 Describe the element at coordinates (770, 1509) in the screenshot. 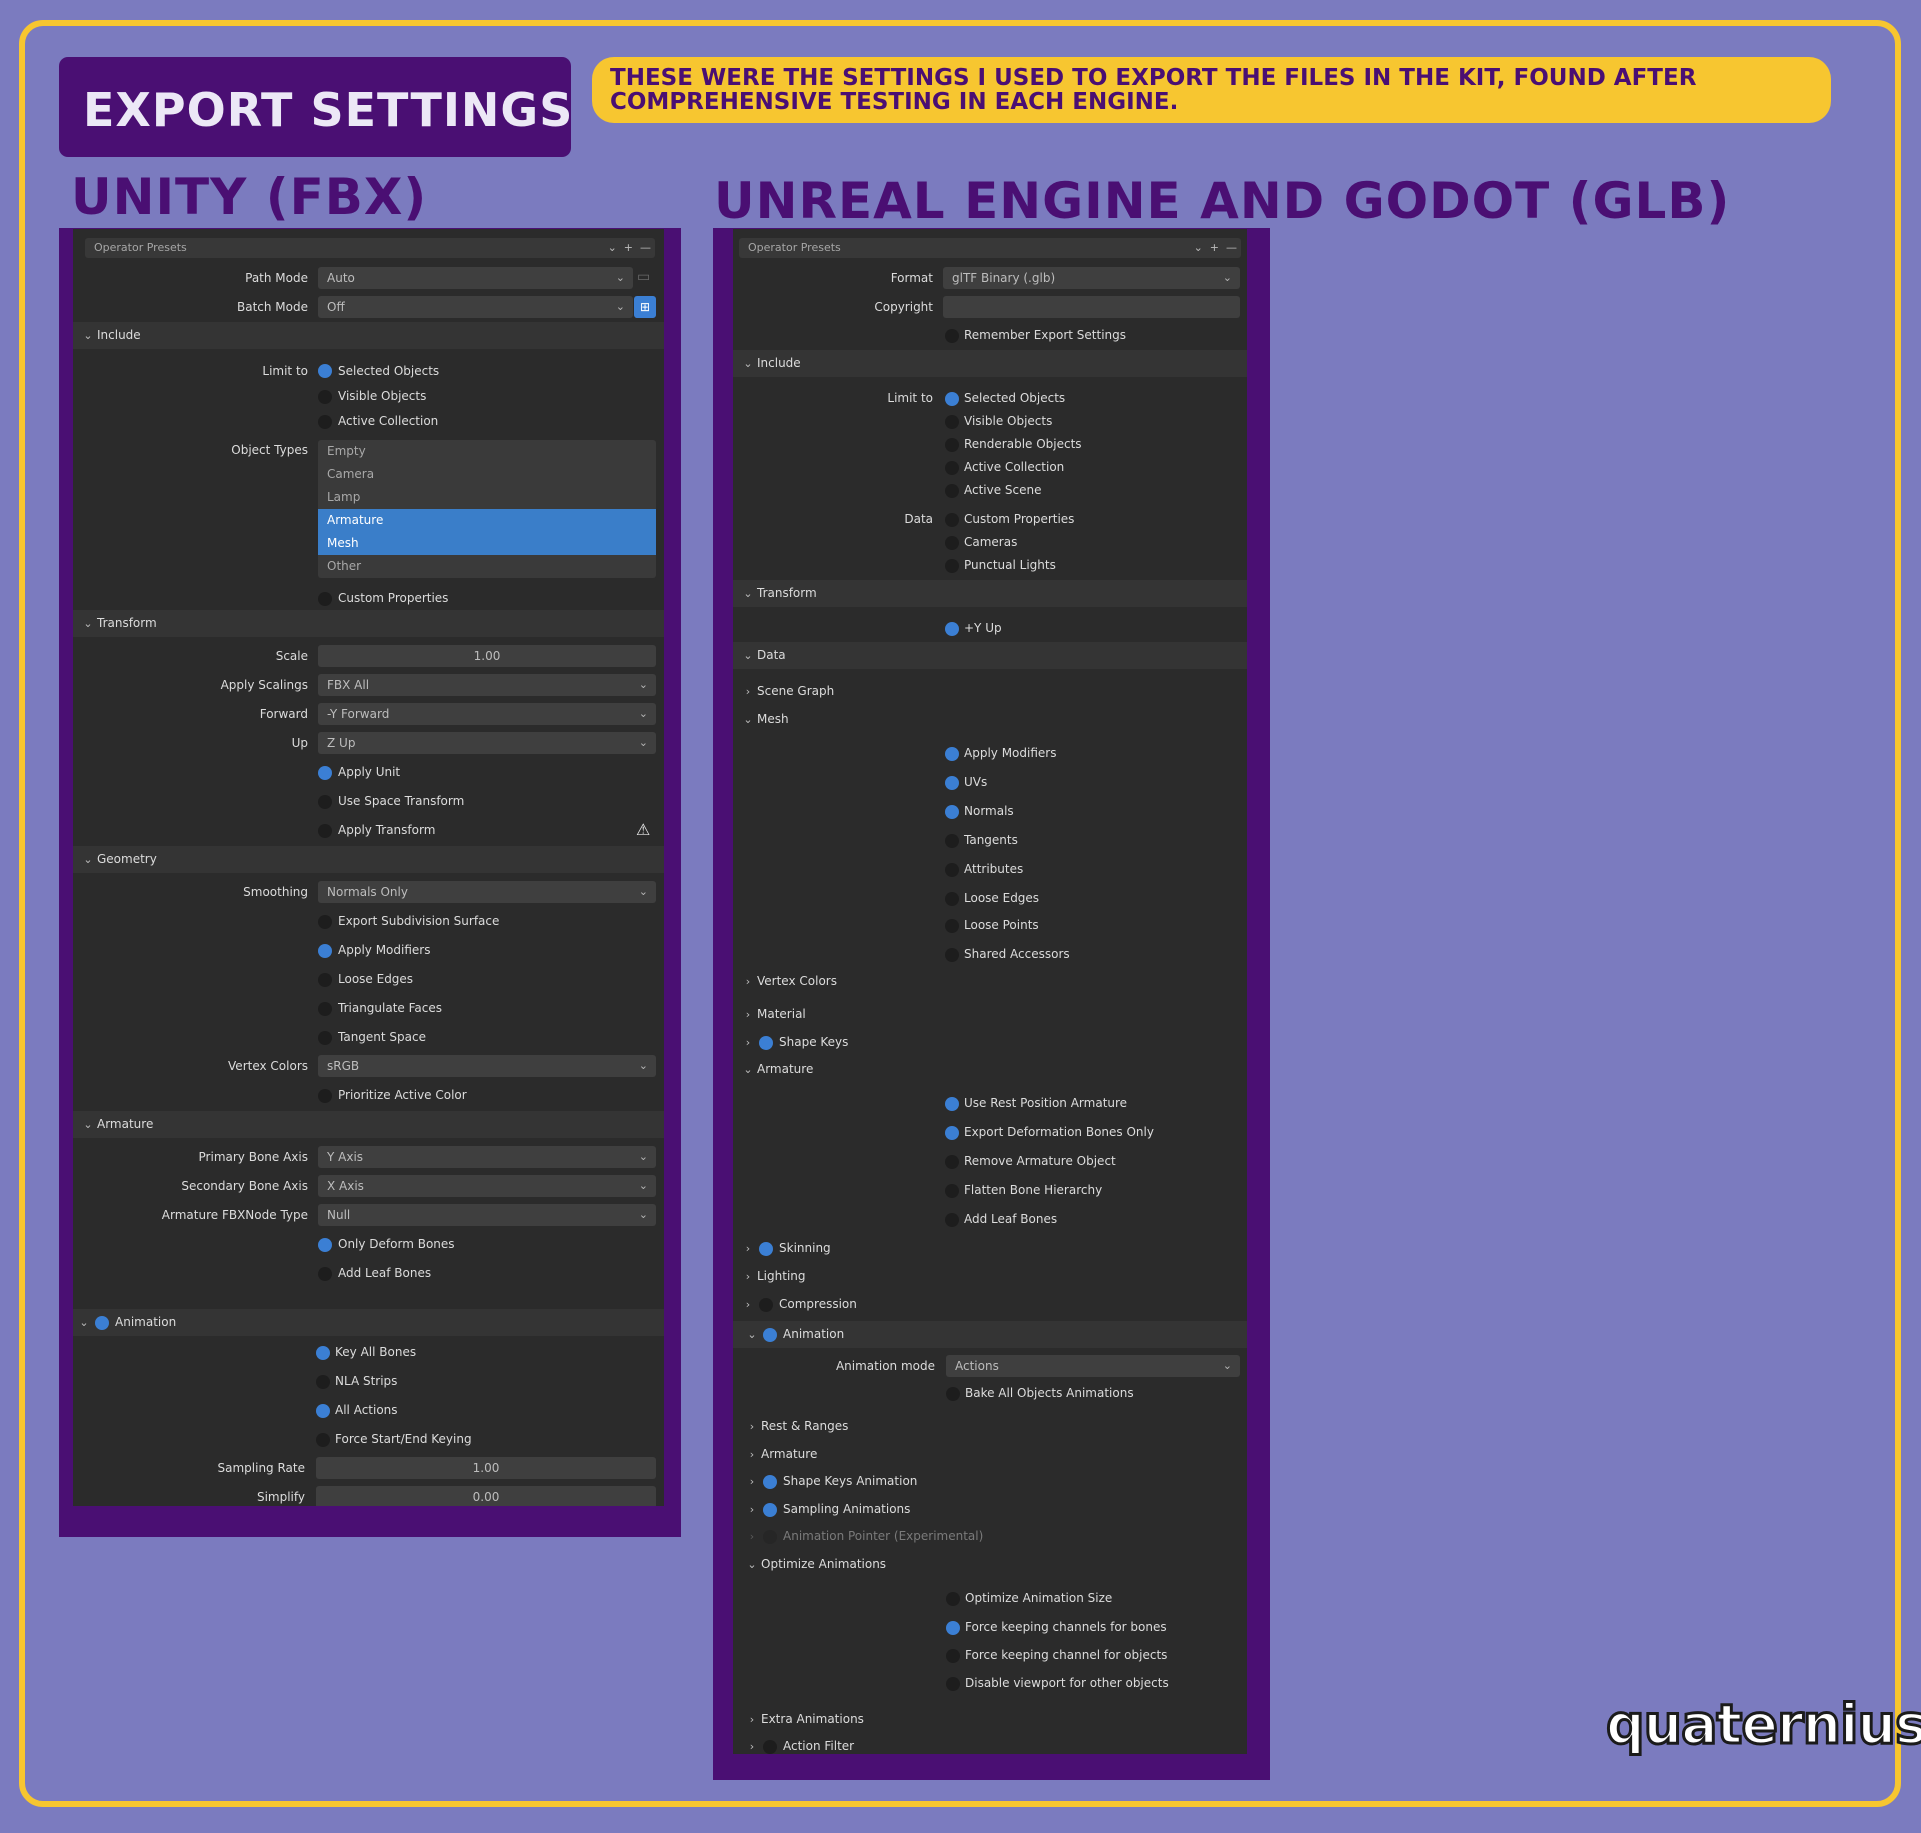

I see `sampling-animations-toggle` at that location.